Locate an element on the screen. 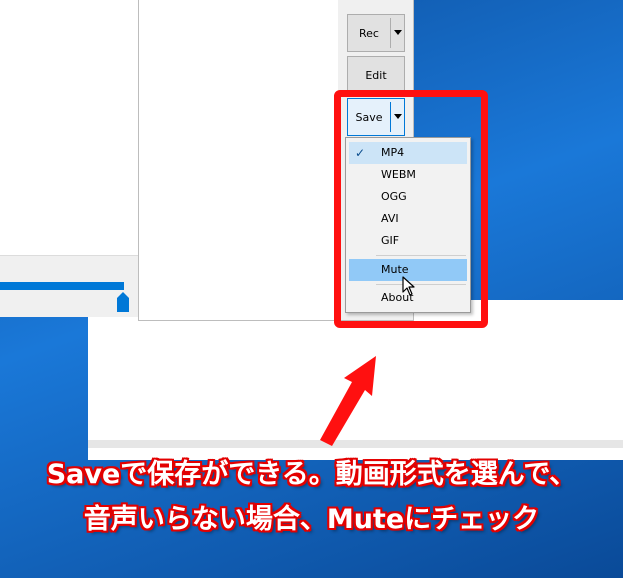 The image size is (623, 578). rec-button: Rec is located at coordinates (376, 33).